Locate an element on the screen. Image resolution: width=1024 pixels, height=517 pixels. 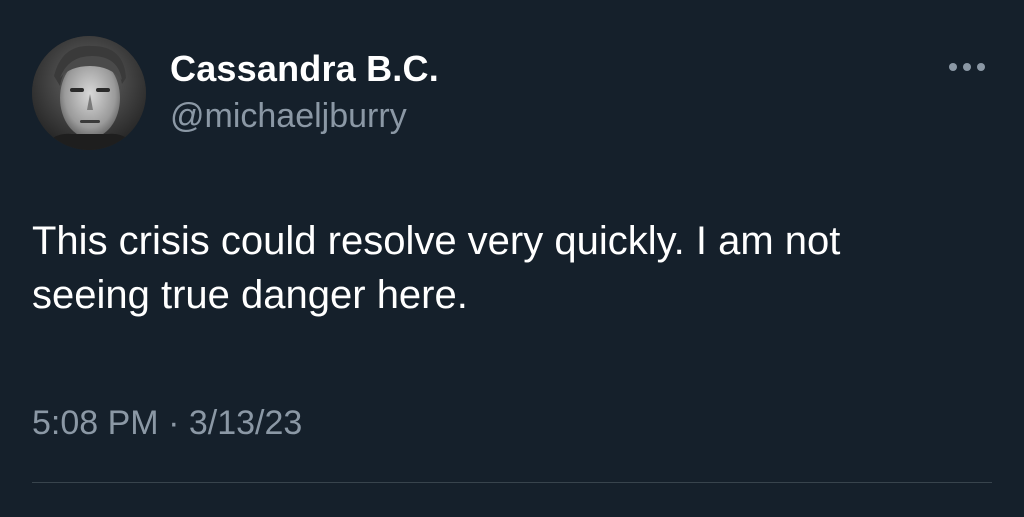
avatar-image is located at coordinates (89, 93).